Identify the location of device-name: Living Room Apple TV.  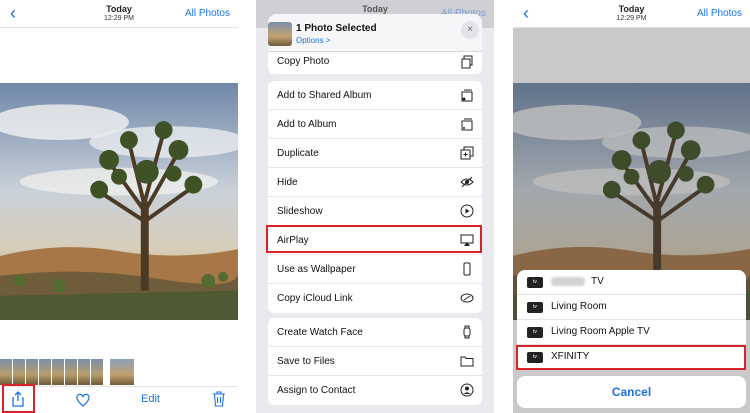
(600, 331).